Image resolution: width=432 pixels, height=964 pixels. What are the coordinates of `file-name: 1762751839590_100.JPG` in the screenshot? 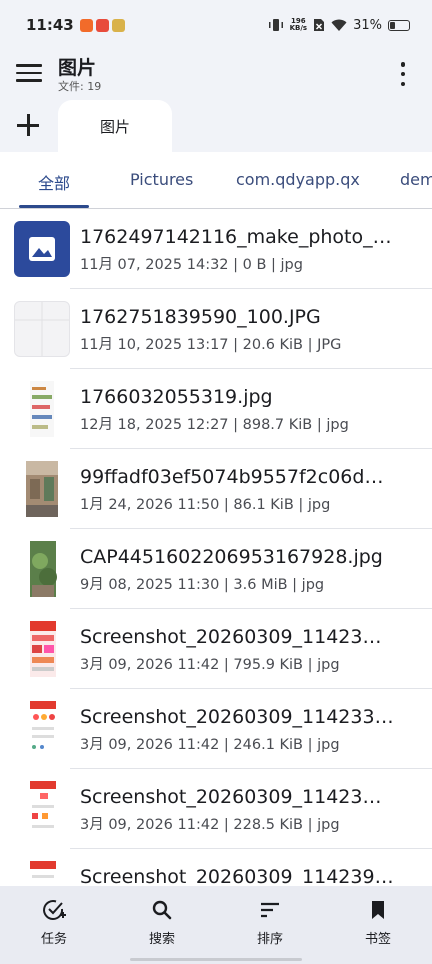 It's located at (200, 317).